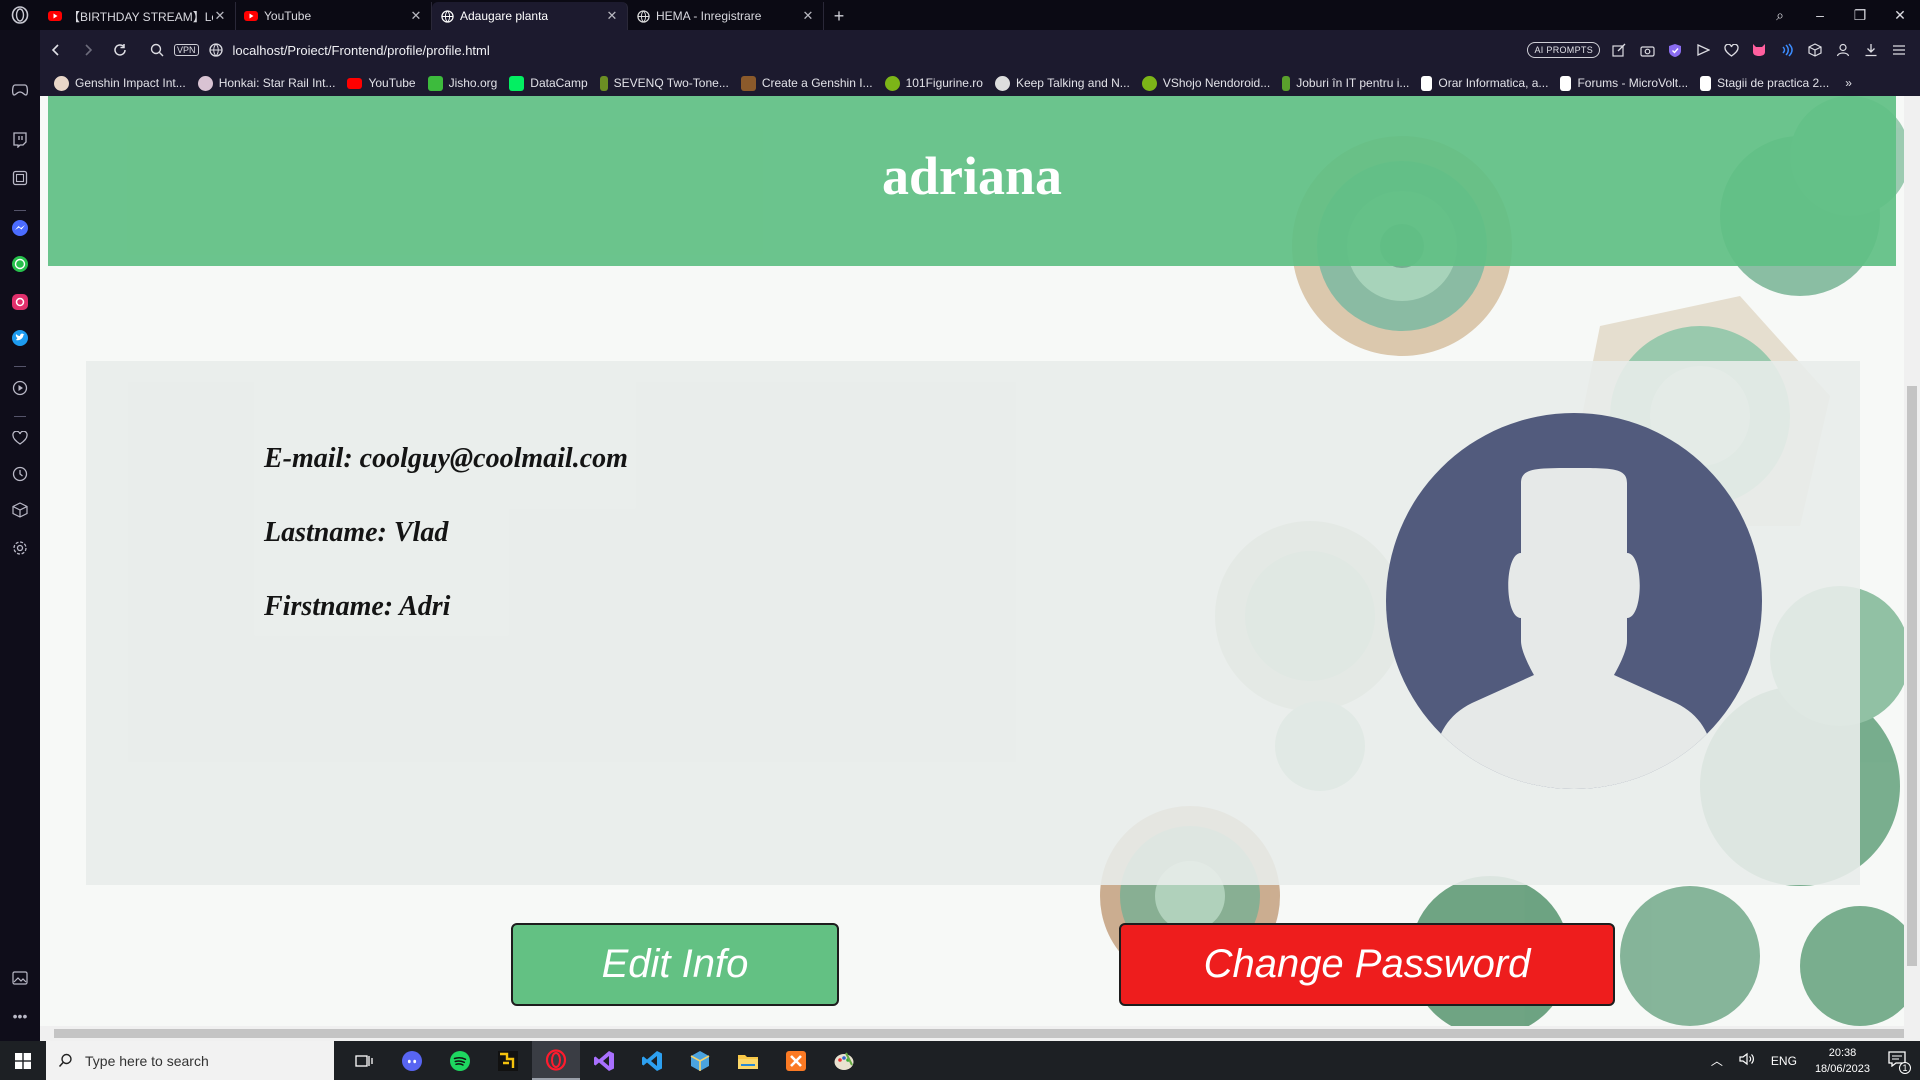 The height and width of the screenshot is (1080, 1920). What do you see at coordinates (20, 302) in the screenshot?
I see `instagram-icon` at bounding box center [20, 302].